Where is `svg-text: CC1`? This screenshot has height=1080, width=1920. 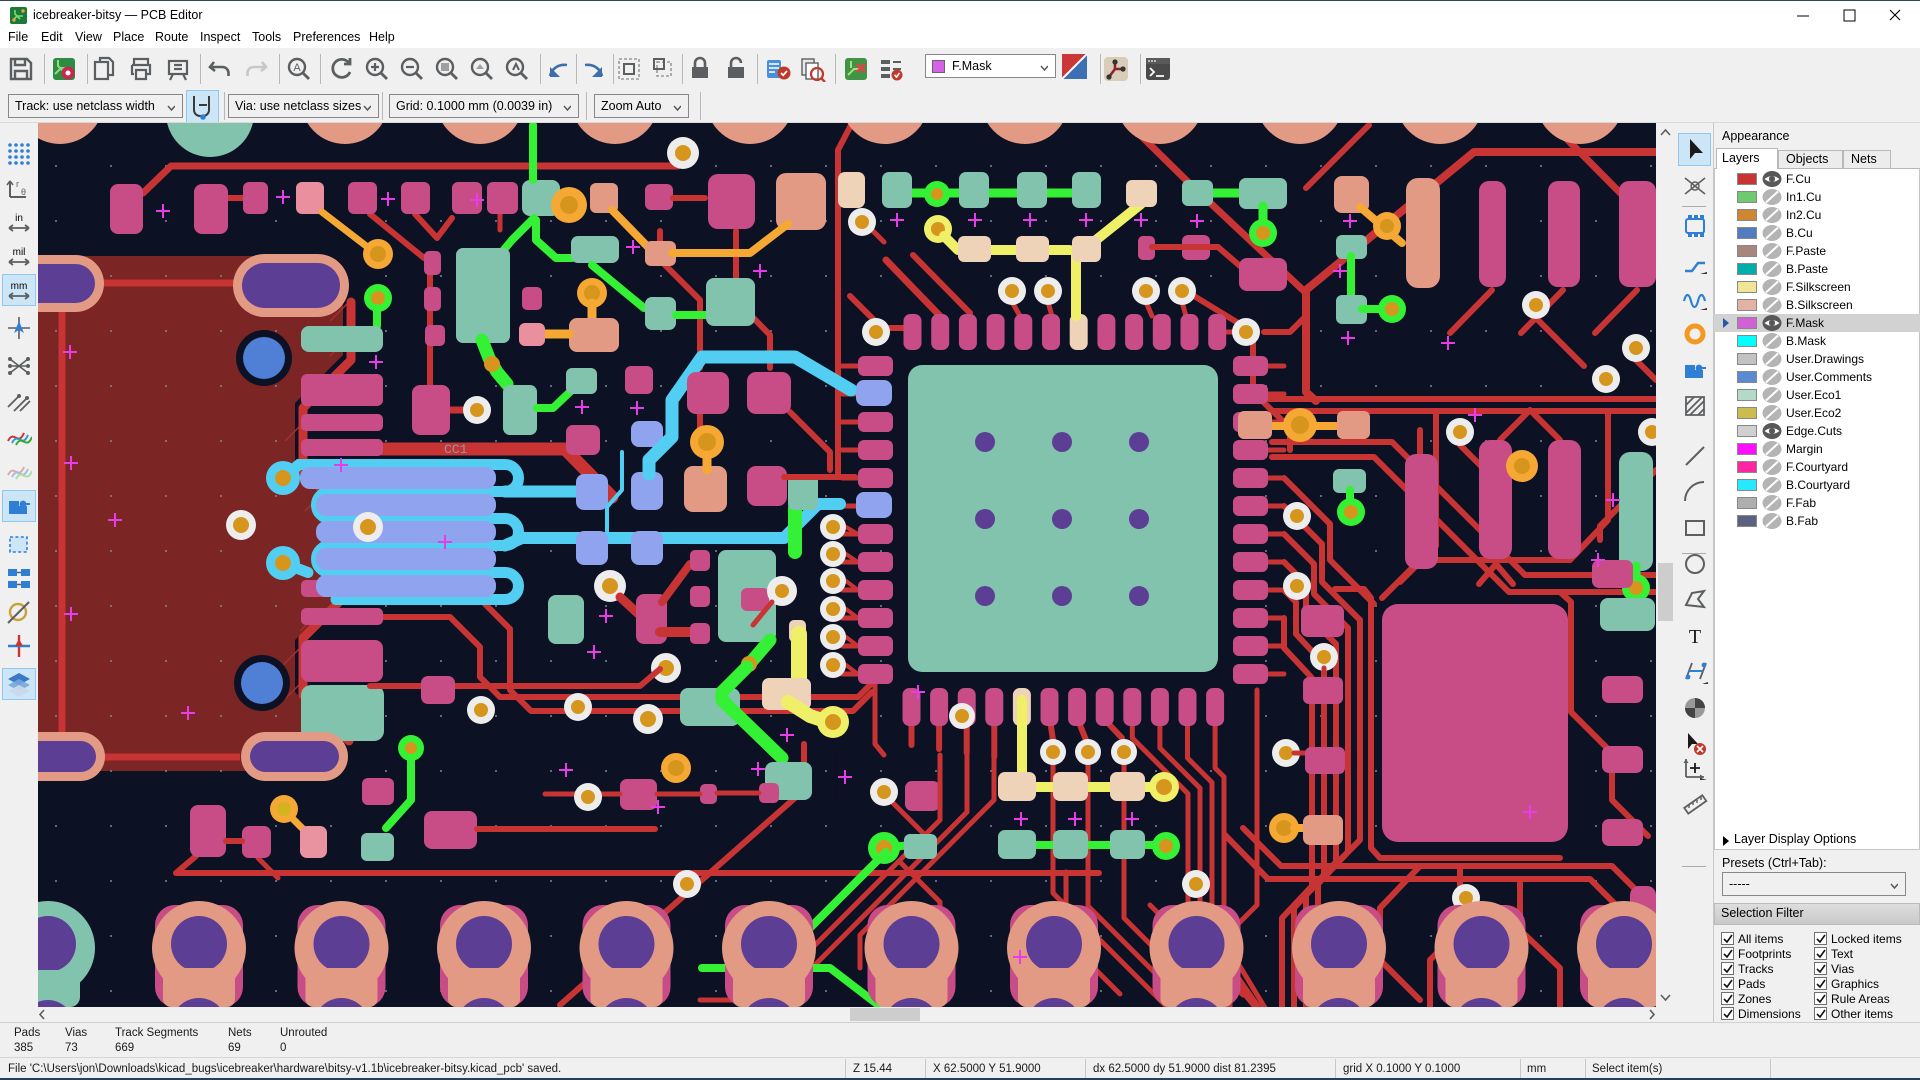
svg-text: CC1 is located at coordinates (456, 449).